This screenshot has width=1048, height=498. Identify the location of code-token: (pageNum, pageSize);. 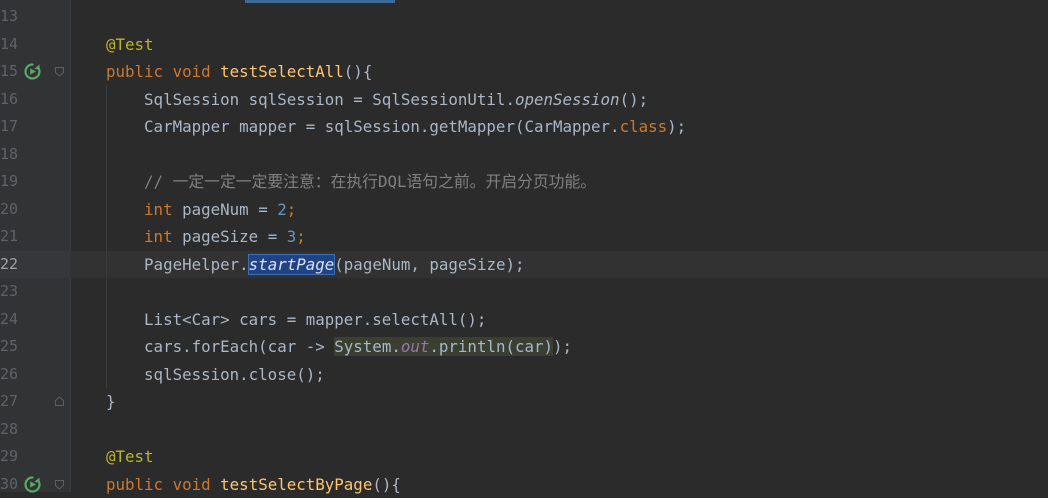
(429, 264).